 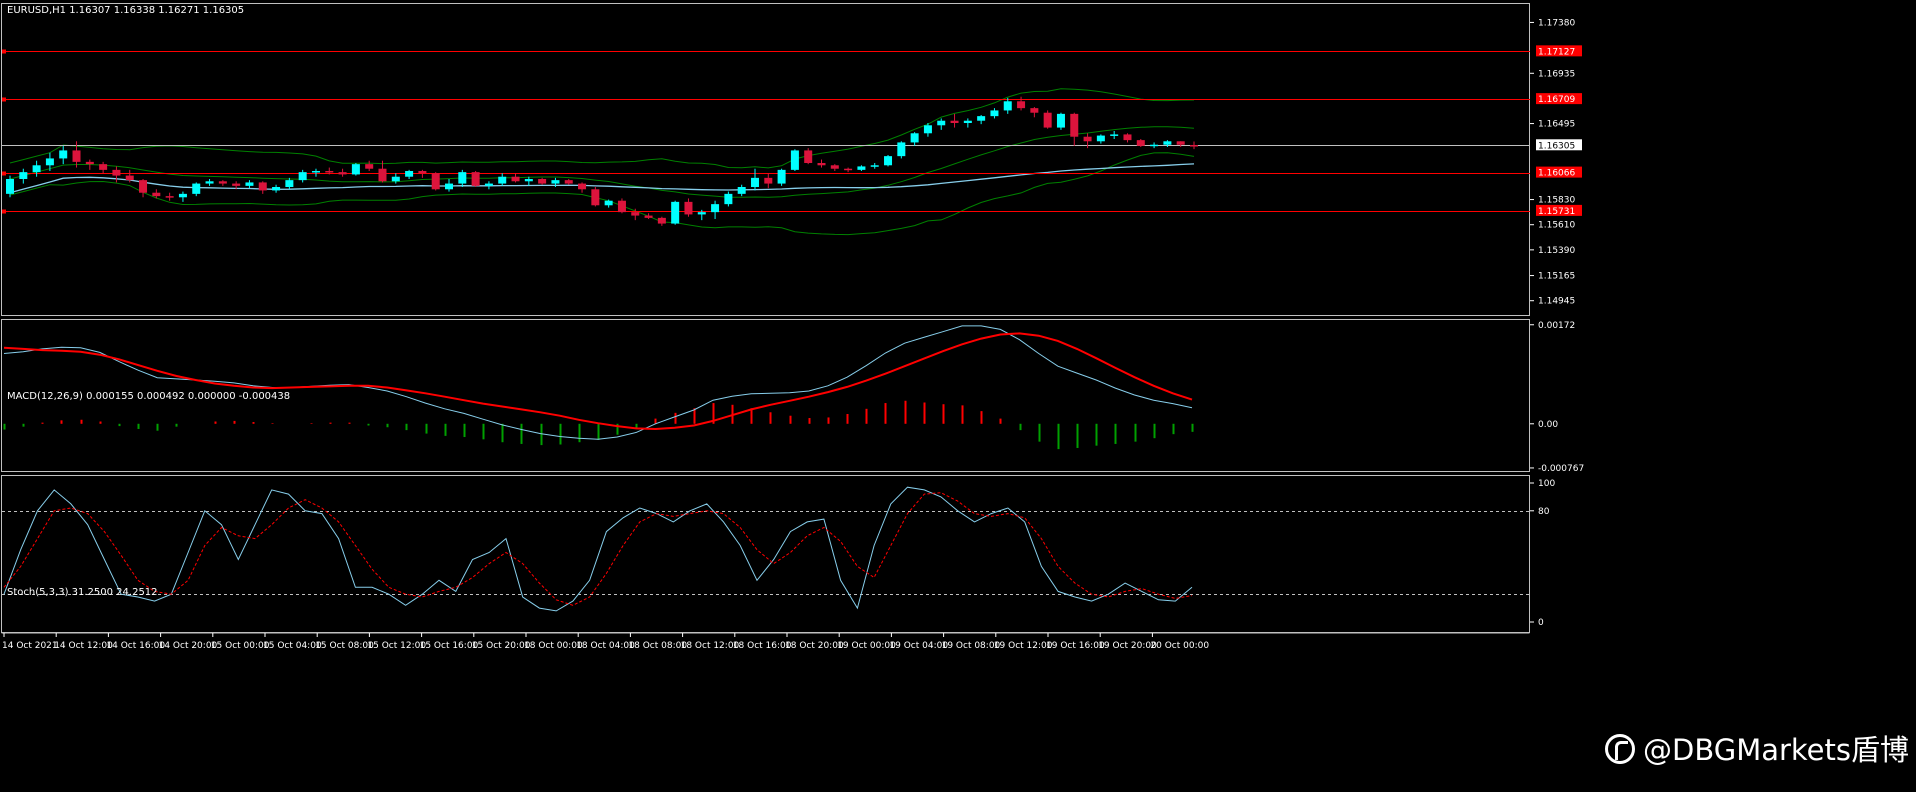 I want to click on stoch-tick-label: 0, so click(x=1541, y=623).